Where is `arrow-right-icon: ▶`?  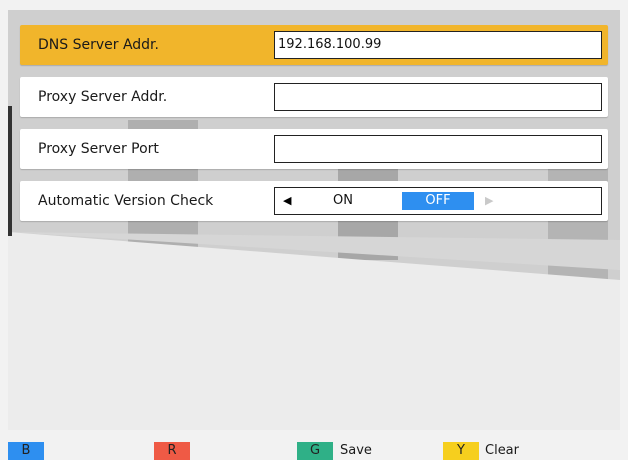 arrow-right-icon: ▶ is located at coordinates (489, 201).